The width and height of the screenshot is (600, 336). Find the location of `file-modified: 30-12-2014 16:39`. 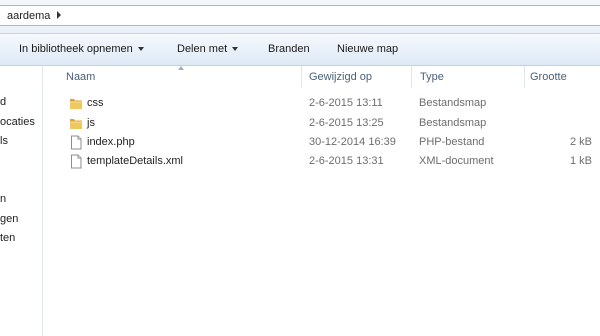

file-modified: 30-12-2014 16:39 is located at coordinates (352, 142).